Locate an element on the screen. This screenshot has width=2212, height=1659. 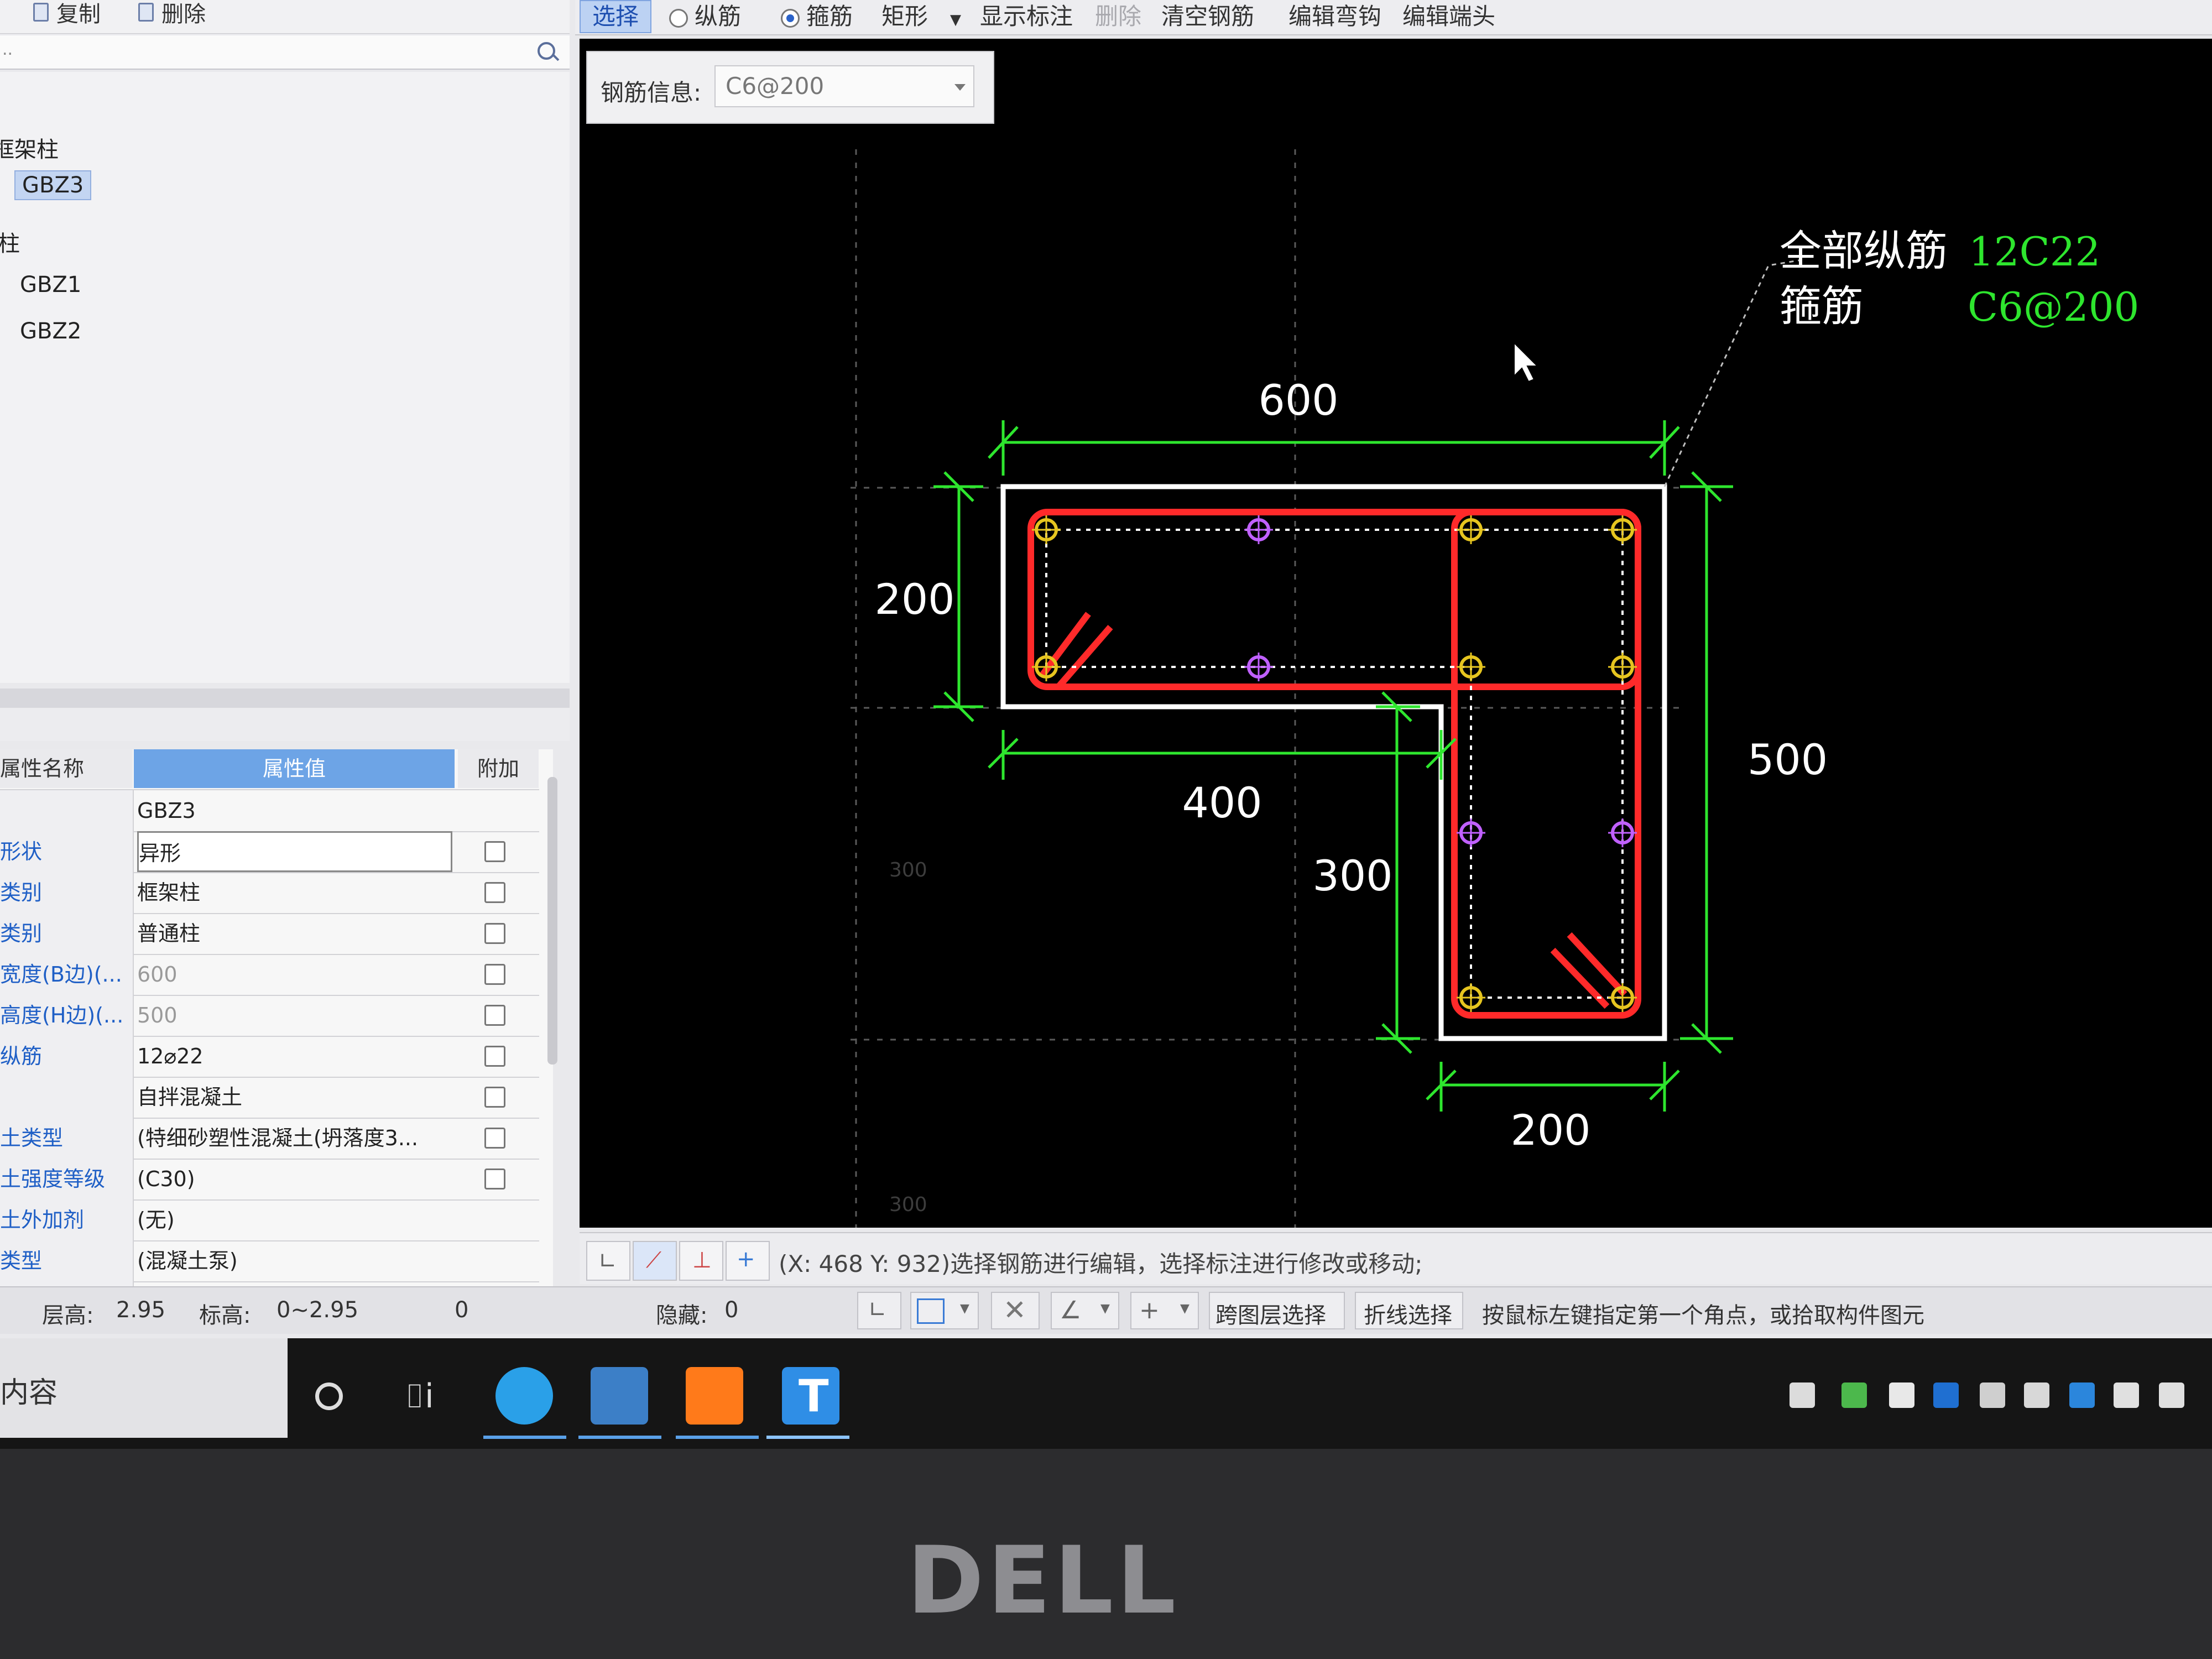
property-row: 类别 框架柱 is located at coordinates (269, 893).